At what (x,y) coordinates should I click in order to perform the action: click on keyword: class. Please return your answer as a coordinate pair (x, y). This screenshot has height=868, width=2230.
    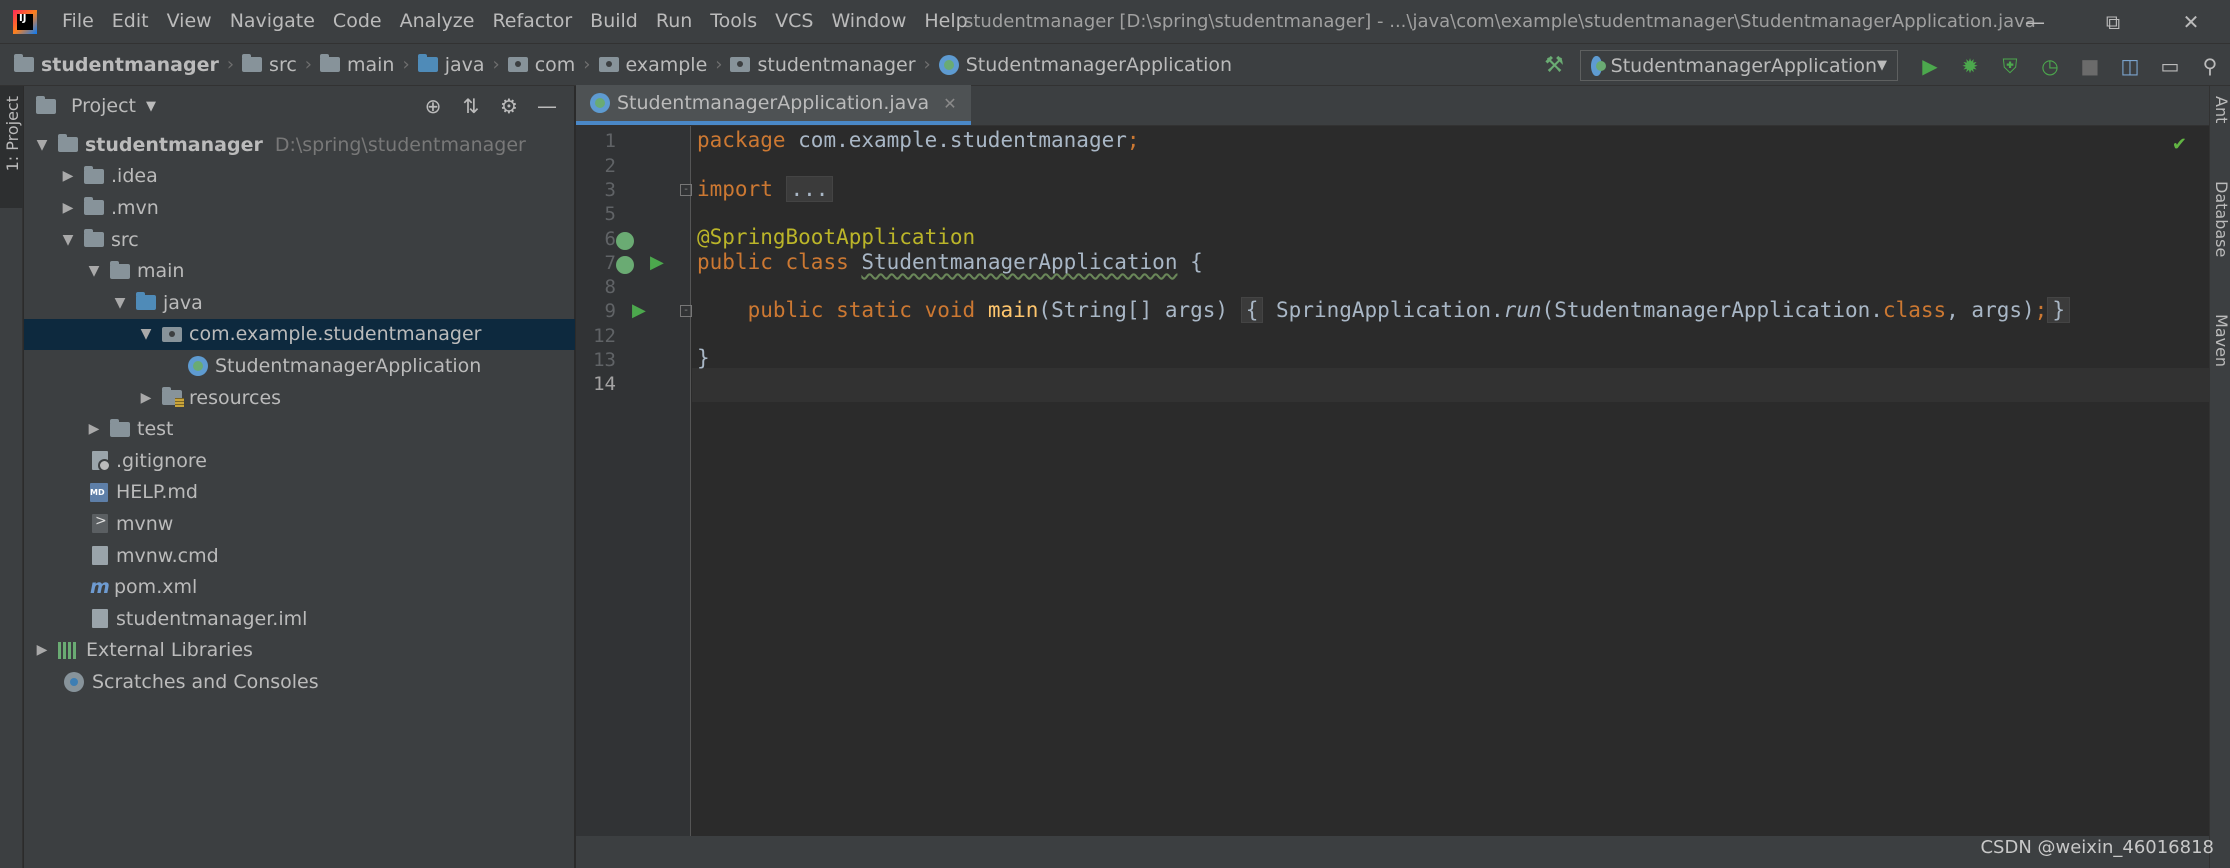
    Looking at the image, I should click on (817, 262).